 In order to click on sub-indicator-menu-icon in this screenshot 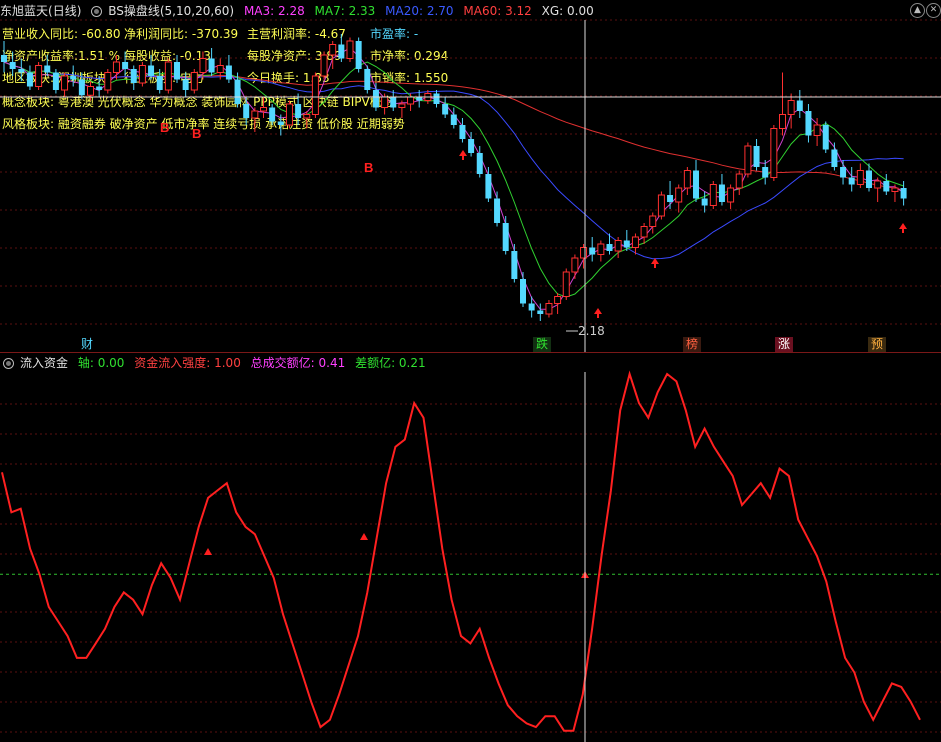, I will do `click(8, 363)`.